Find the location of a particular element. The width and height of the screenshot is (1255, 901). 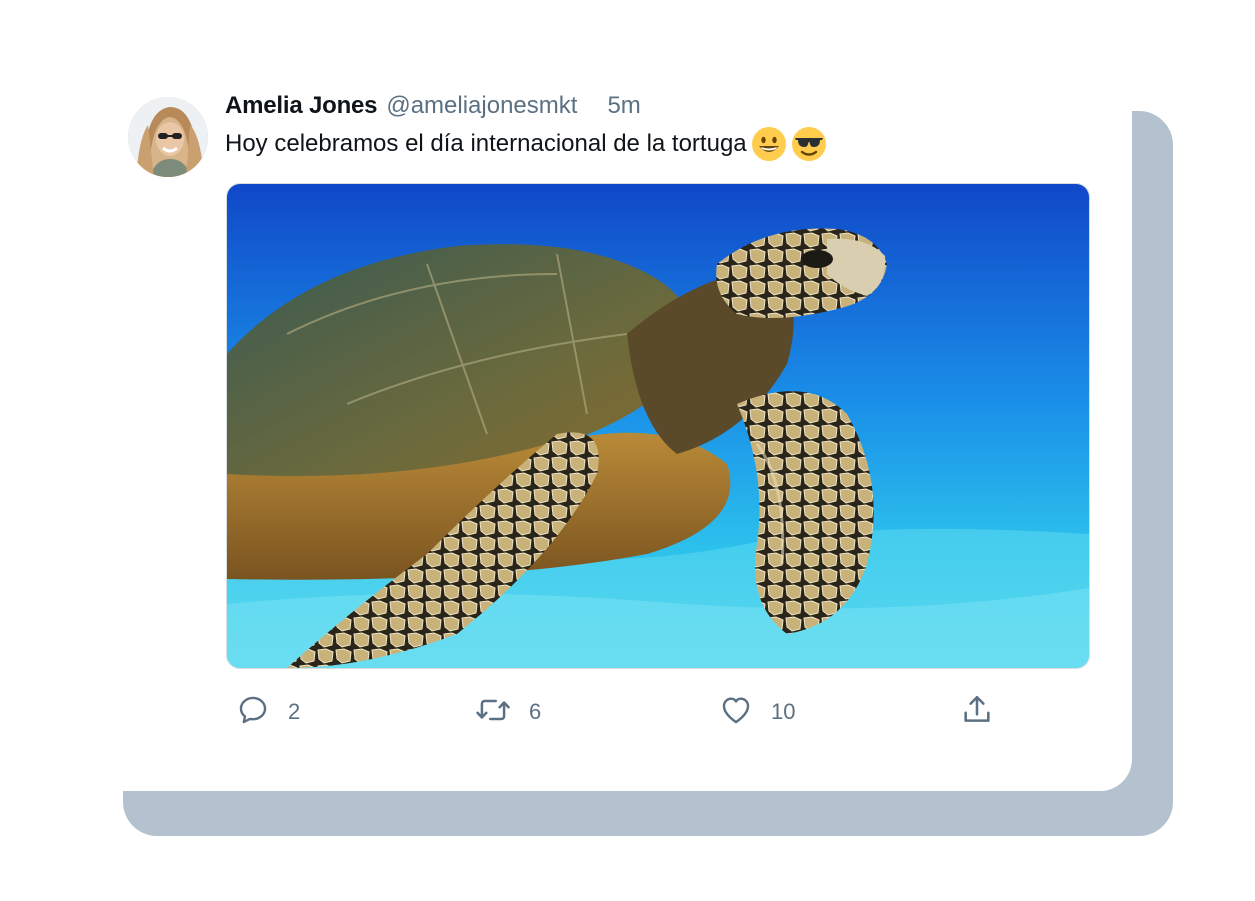

smiling-face-with-sunglasses-icon is located at coordinates (809, 144).